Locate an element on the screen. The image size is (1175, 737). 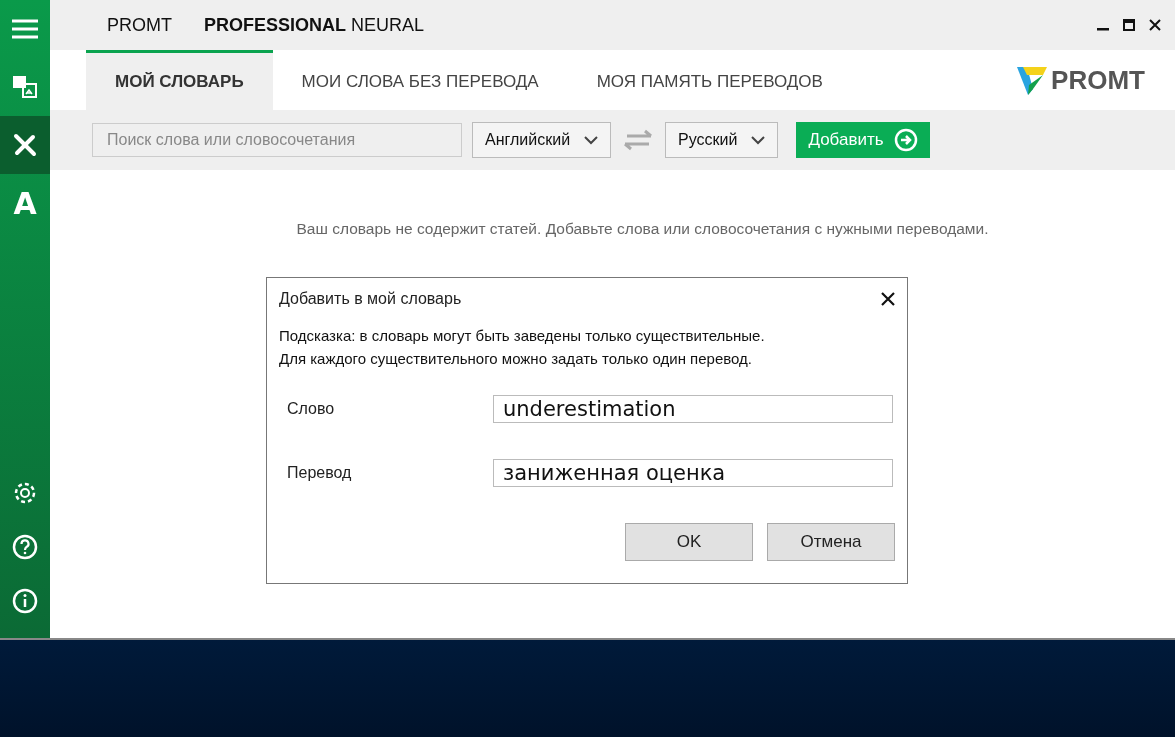
ok-button: OK is located at coordinates (689, 542).